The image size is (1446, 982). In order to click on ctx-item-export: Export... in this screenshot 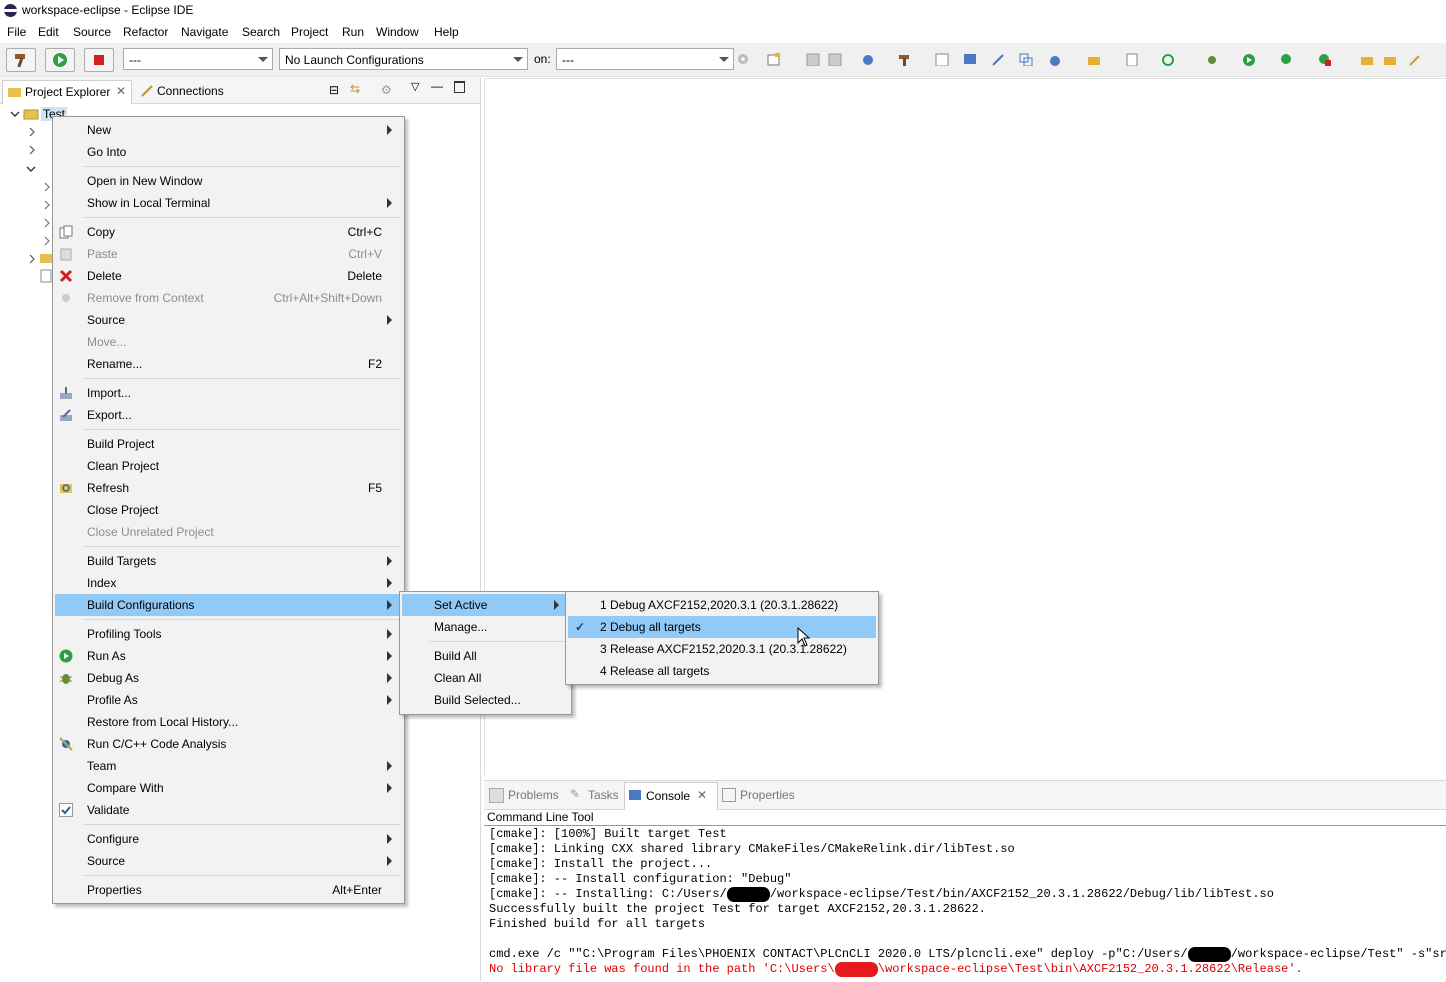, I will do `click(228, 415)`.